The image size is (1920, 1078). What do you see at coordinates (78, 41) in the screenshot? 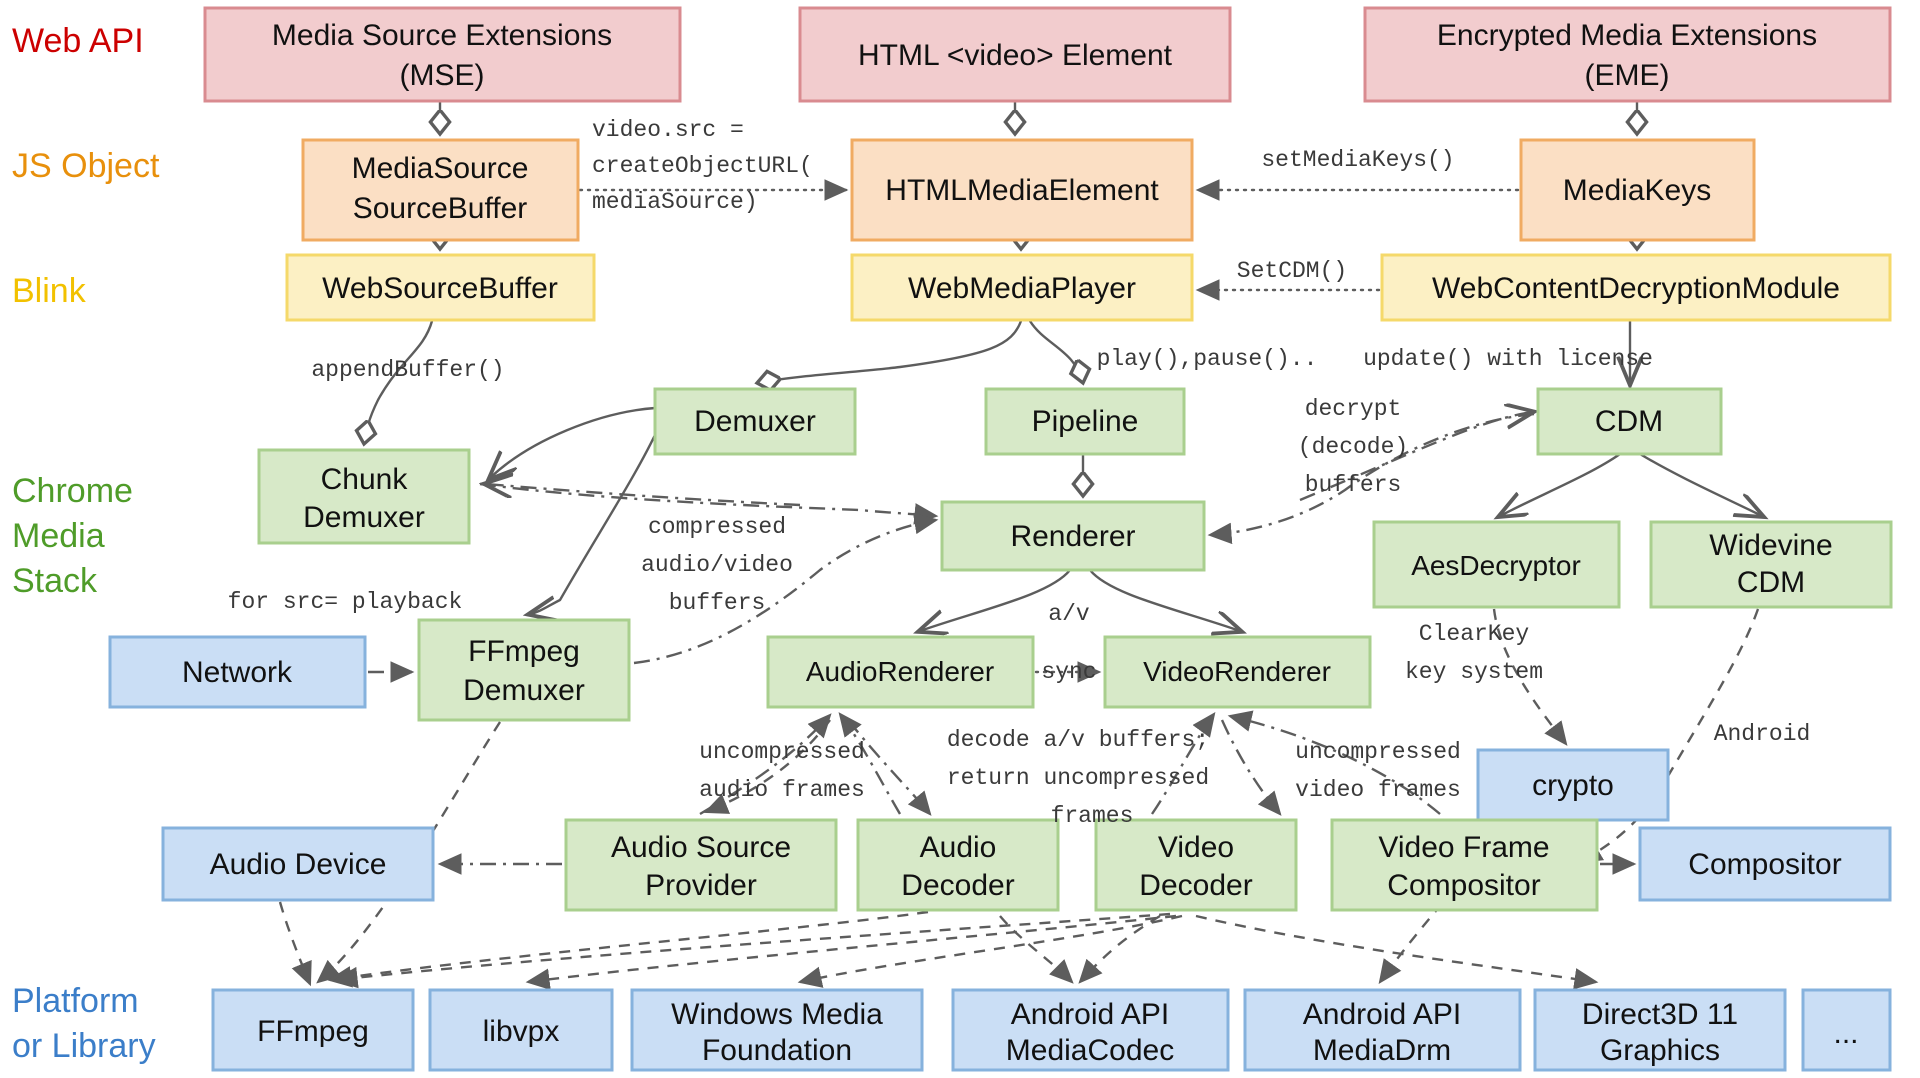
I see `swimlane-label-web-api: Web API` at bounding box center [78, 41].